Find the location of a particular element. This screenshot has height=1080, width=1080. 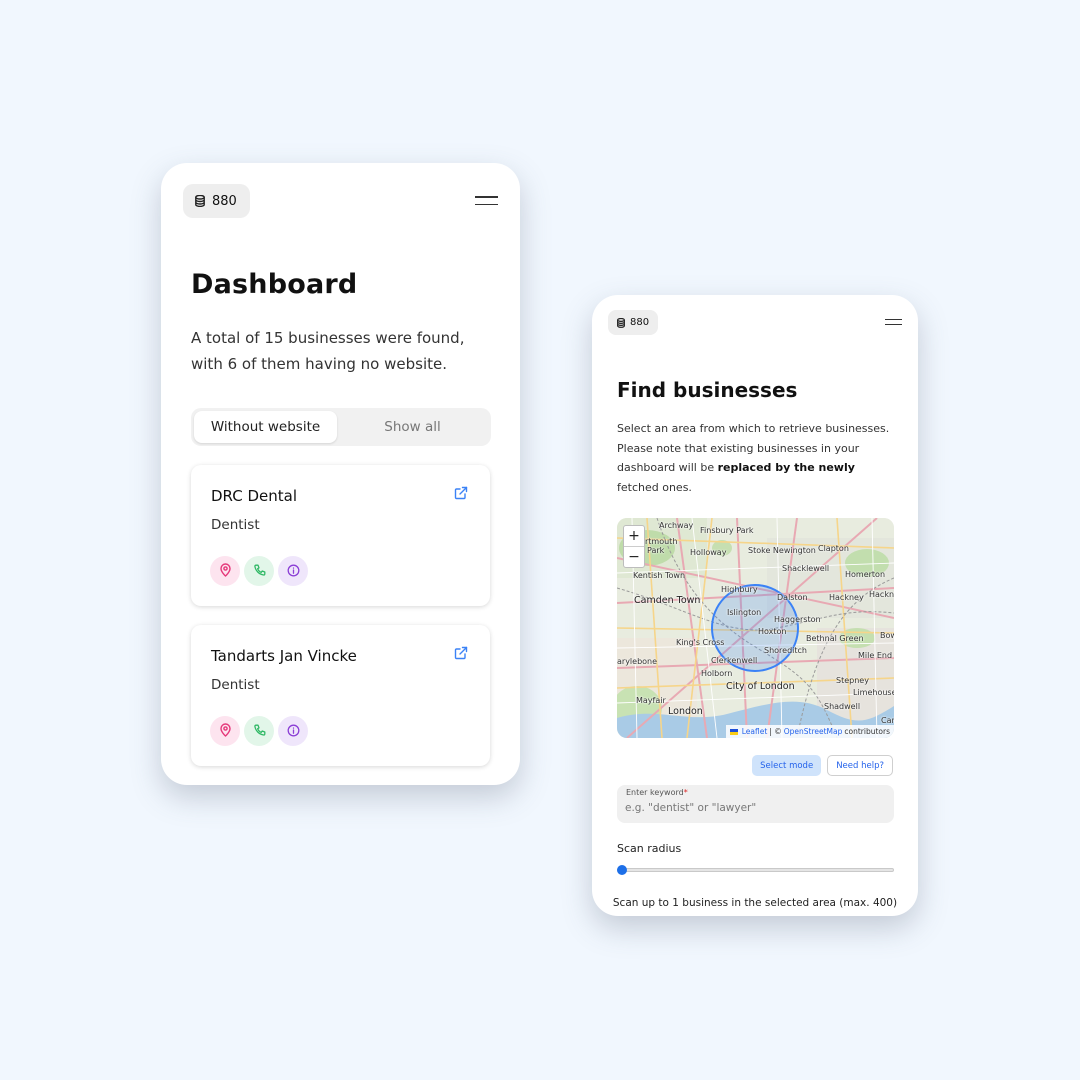

map-label: Haggerston is located at coordinates (797, 619).